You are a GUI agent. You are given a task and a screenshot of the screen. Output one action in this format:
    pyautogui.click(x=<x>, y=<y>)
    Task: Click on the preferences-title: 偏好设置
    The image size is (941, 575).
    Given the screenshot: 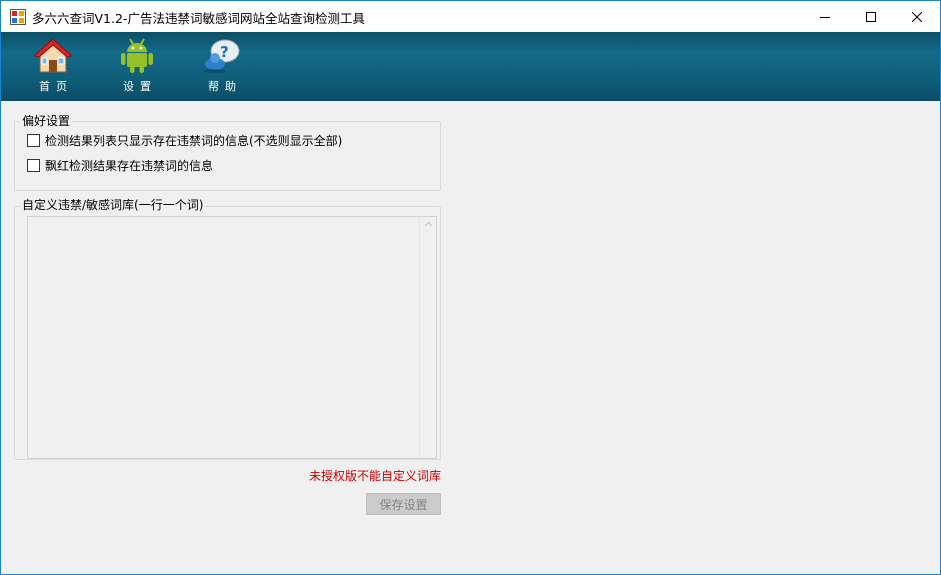 What is the action you would take?
    pyautogui.click(x=46, y=120)
    